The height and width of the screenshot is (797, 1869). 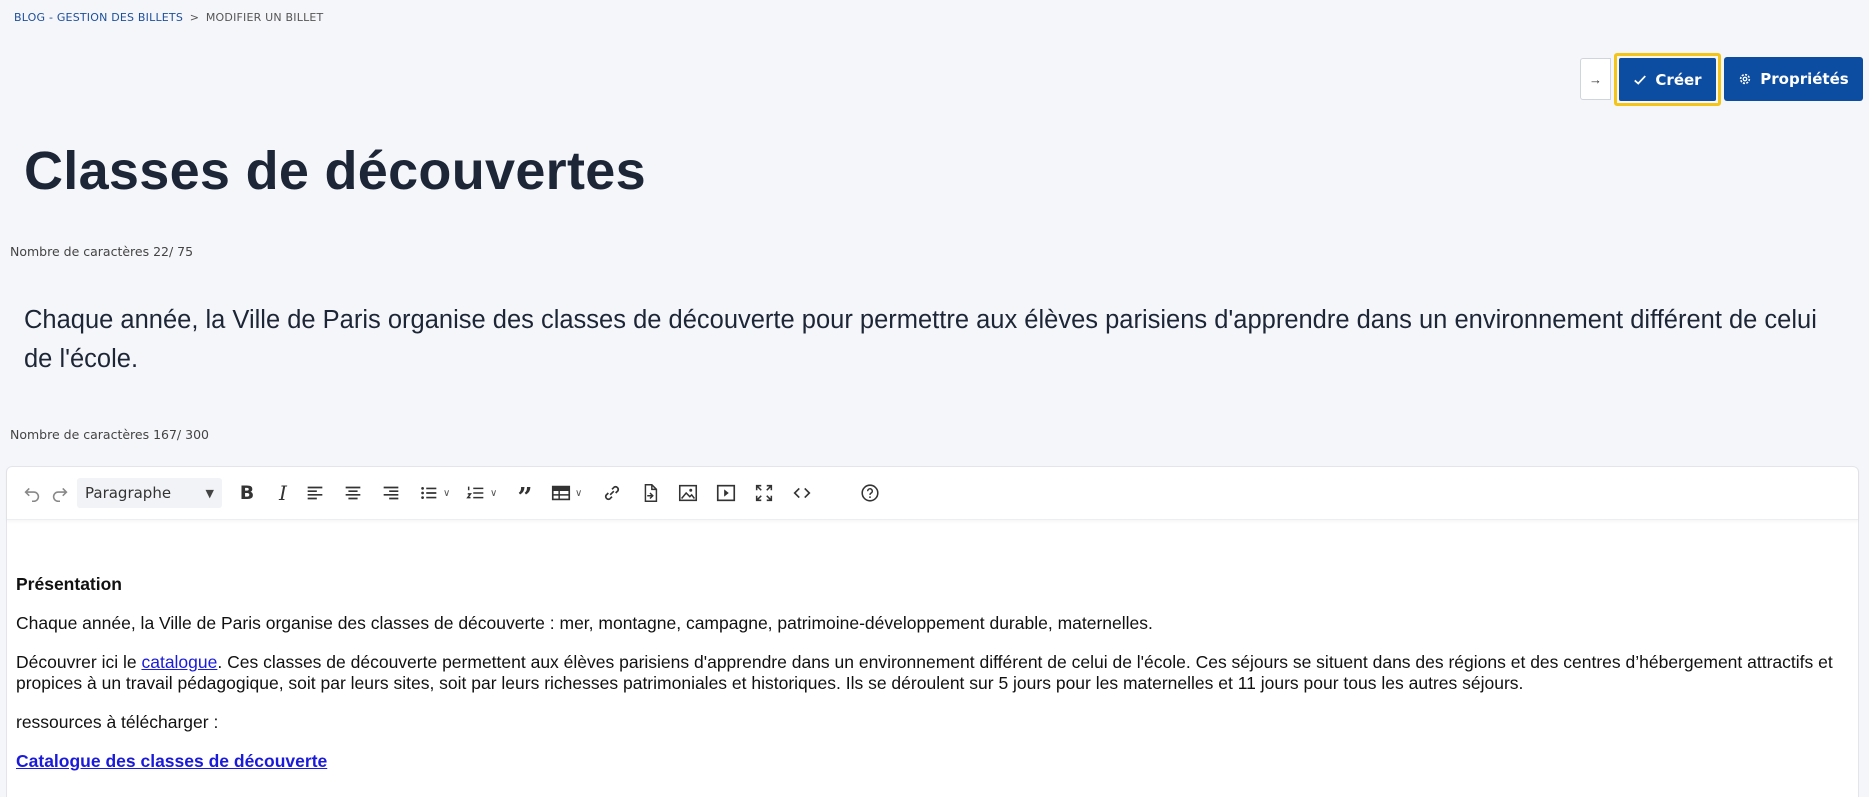 What do you see at coordinates (283, 493) in the screenshot?
I see `italic-icon: I` at bounding box center [283, 493].